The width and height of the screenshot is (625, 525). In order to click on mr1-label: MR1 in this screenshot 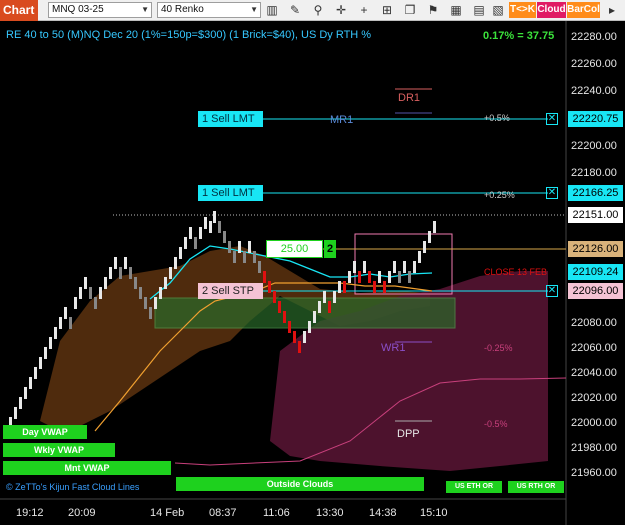, I will do `click(342, 120)`.